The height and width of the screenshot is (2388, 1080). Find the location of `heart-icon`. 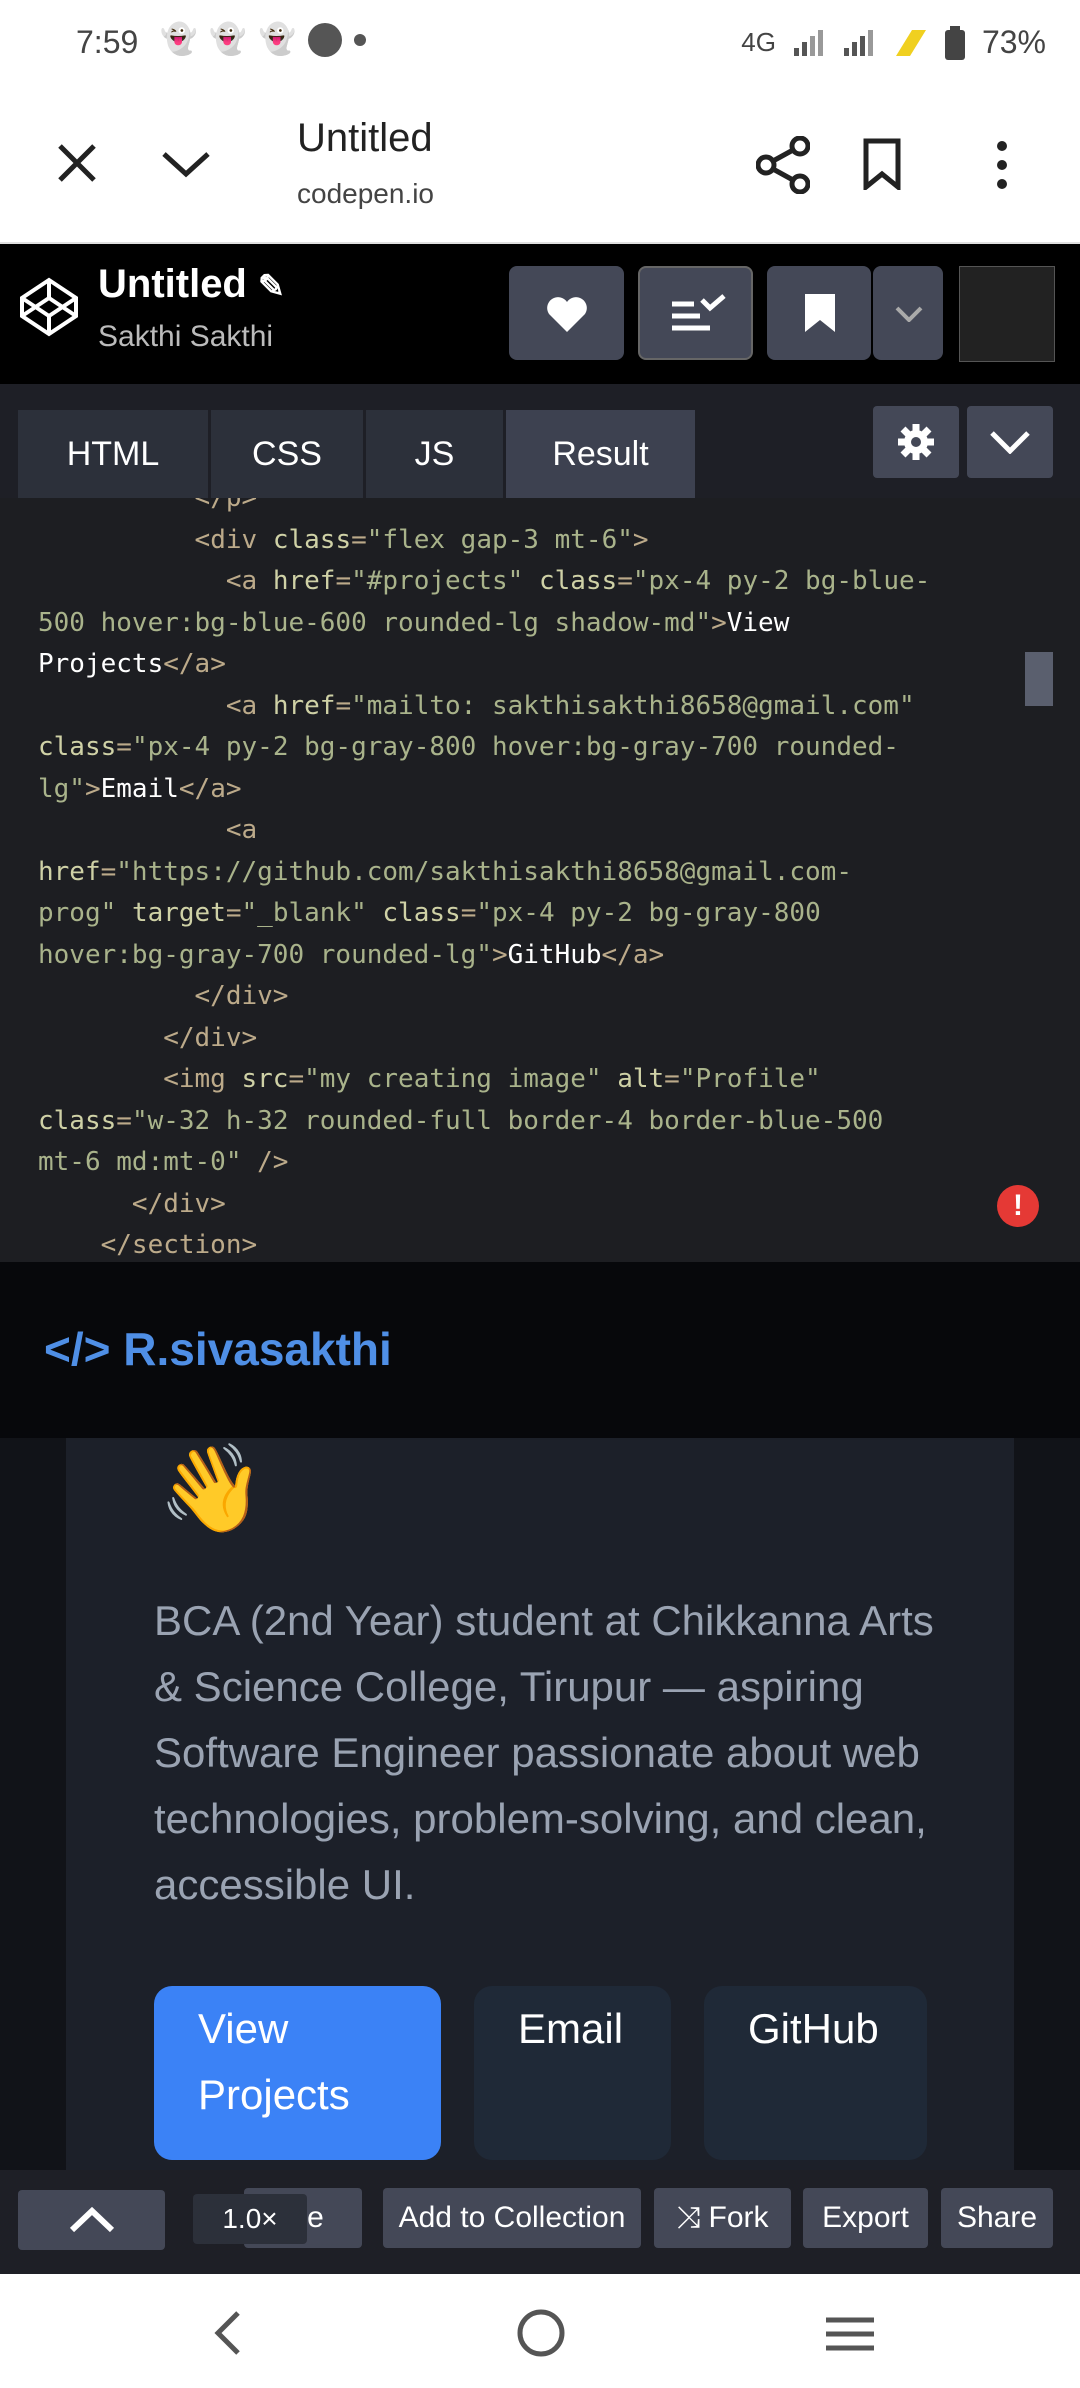

heart-icon is located at coordinates (567, 314).